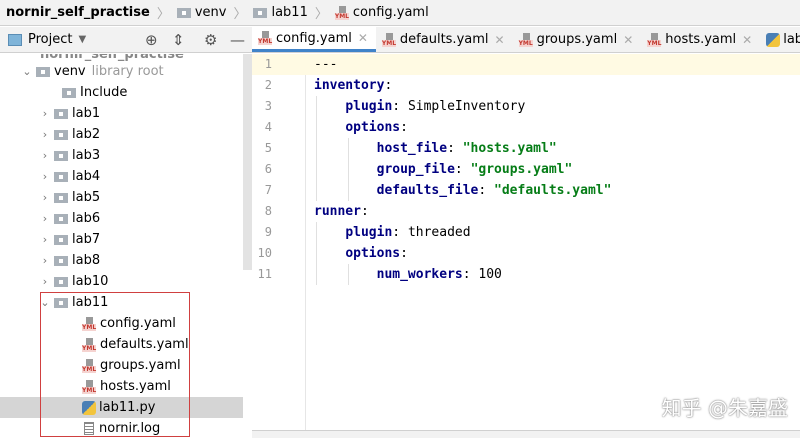  What do you see at coordinates (121, 218) in the screenshot?
I see `tree-item-lab6: › lab6` at bounding box center [121, 218].